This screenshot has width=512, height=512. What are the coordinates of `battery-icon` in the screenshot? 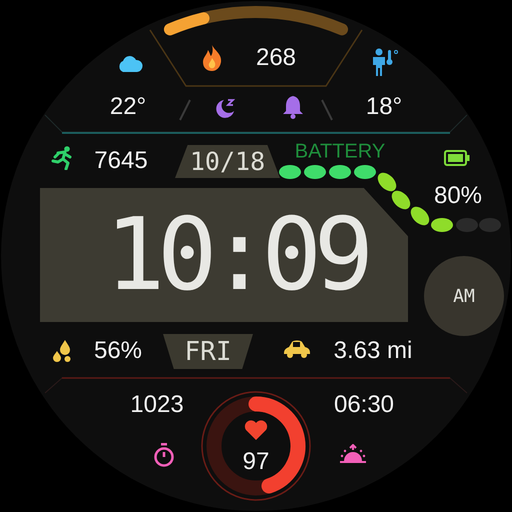 It's located at (457, 158).